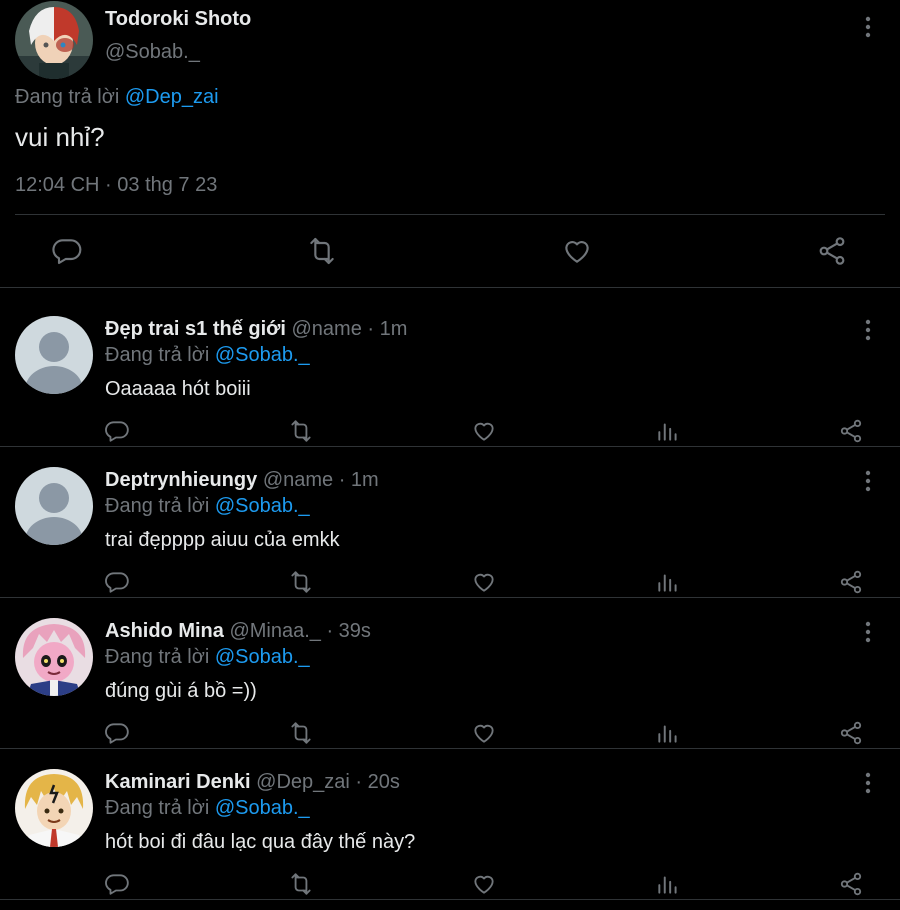 The height and width of the screenshot is (910, 900). Describe the element at coordinates (260, 842) in the screenshot. I see `reply-text: hót boi đi đâu lạc qua đây thế này?` at that location.